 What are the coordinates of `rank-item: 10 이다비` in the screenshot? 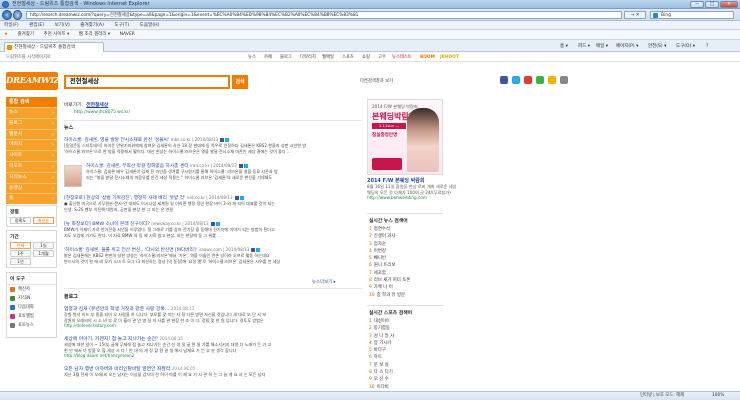 It's located at (405, 387).